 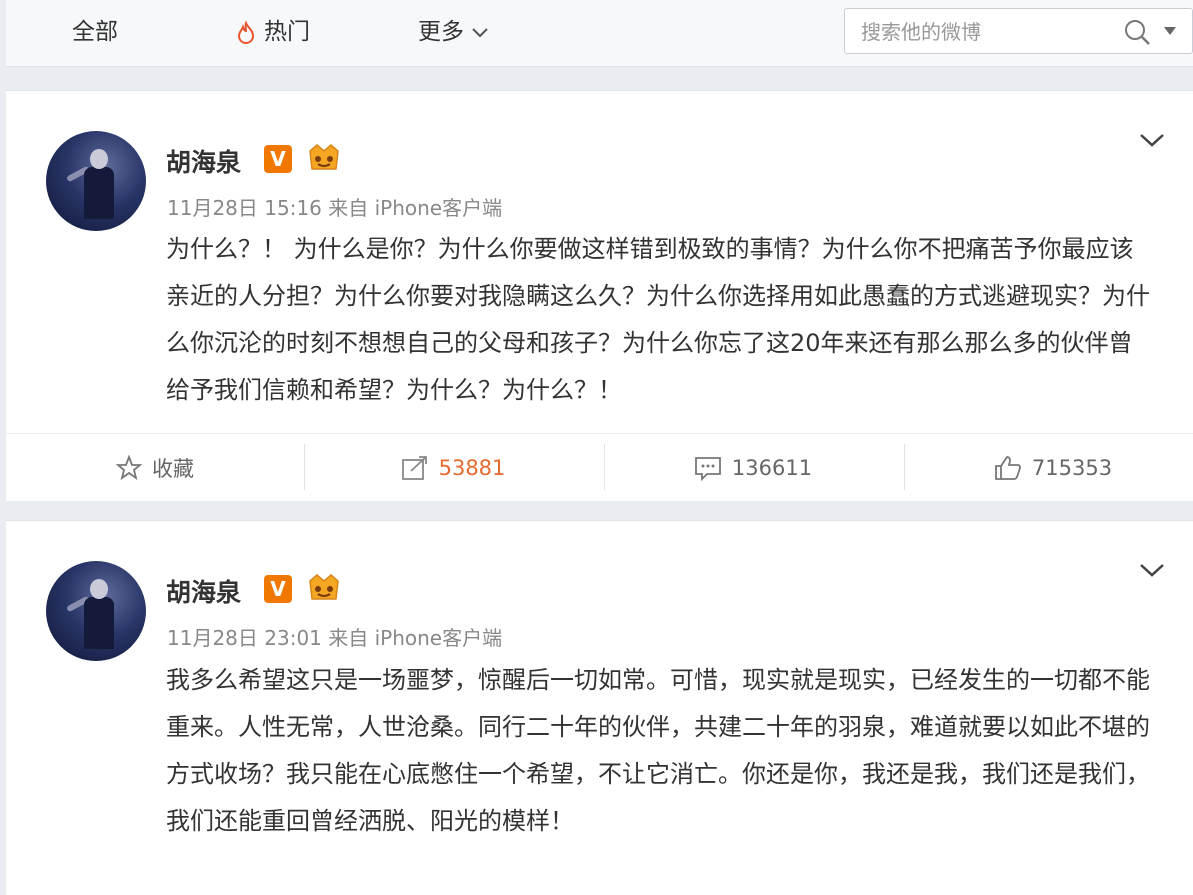 I want to click on nav-tab-all: 全部, so click(x=95, y=32).